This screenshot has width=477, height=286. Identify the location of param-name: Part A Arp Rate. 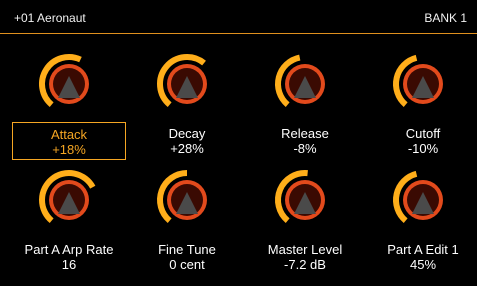
(69, 249).